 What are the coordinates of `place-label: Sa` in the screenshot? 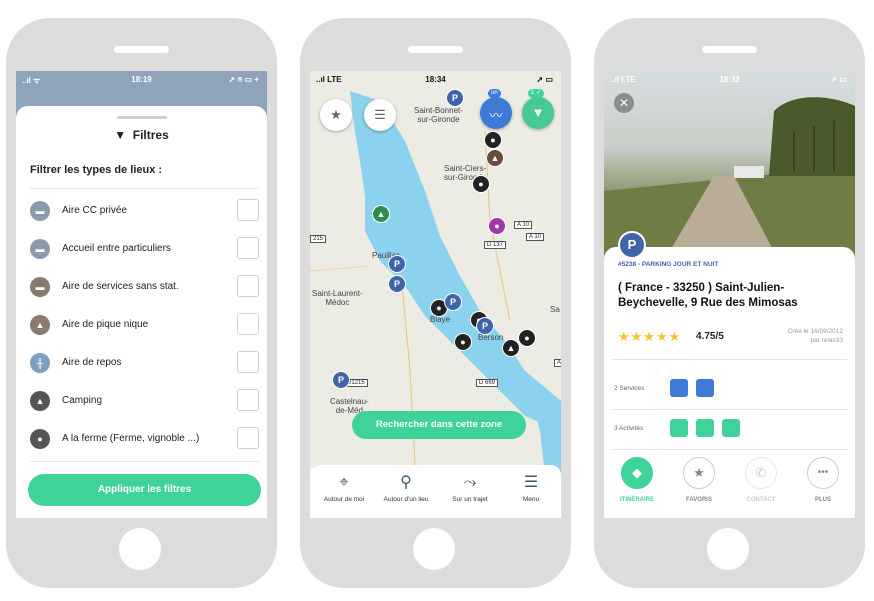 It's located at (555, 309).